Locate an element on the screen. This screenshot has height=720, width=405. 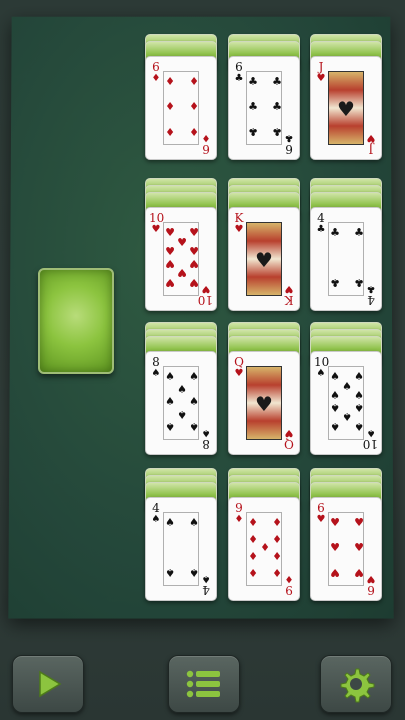
playing-card: 4 ♠ 4 ♠ ♠ ♠ ♠ ♠ is located at coordinates (181, 549).